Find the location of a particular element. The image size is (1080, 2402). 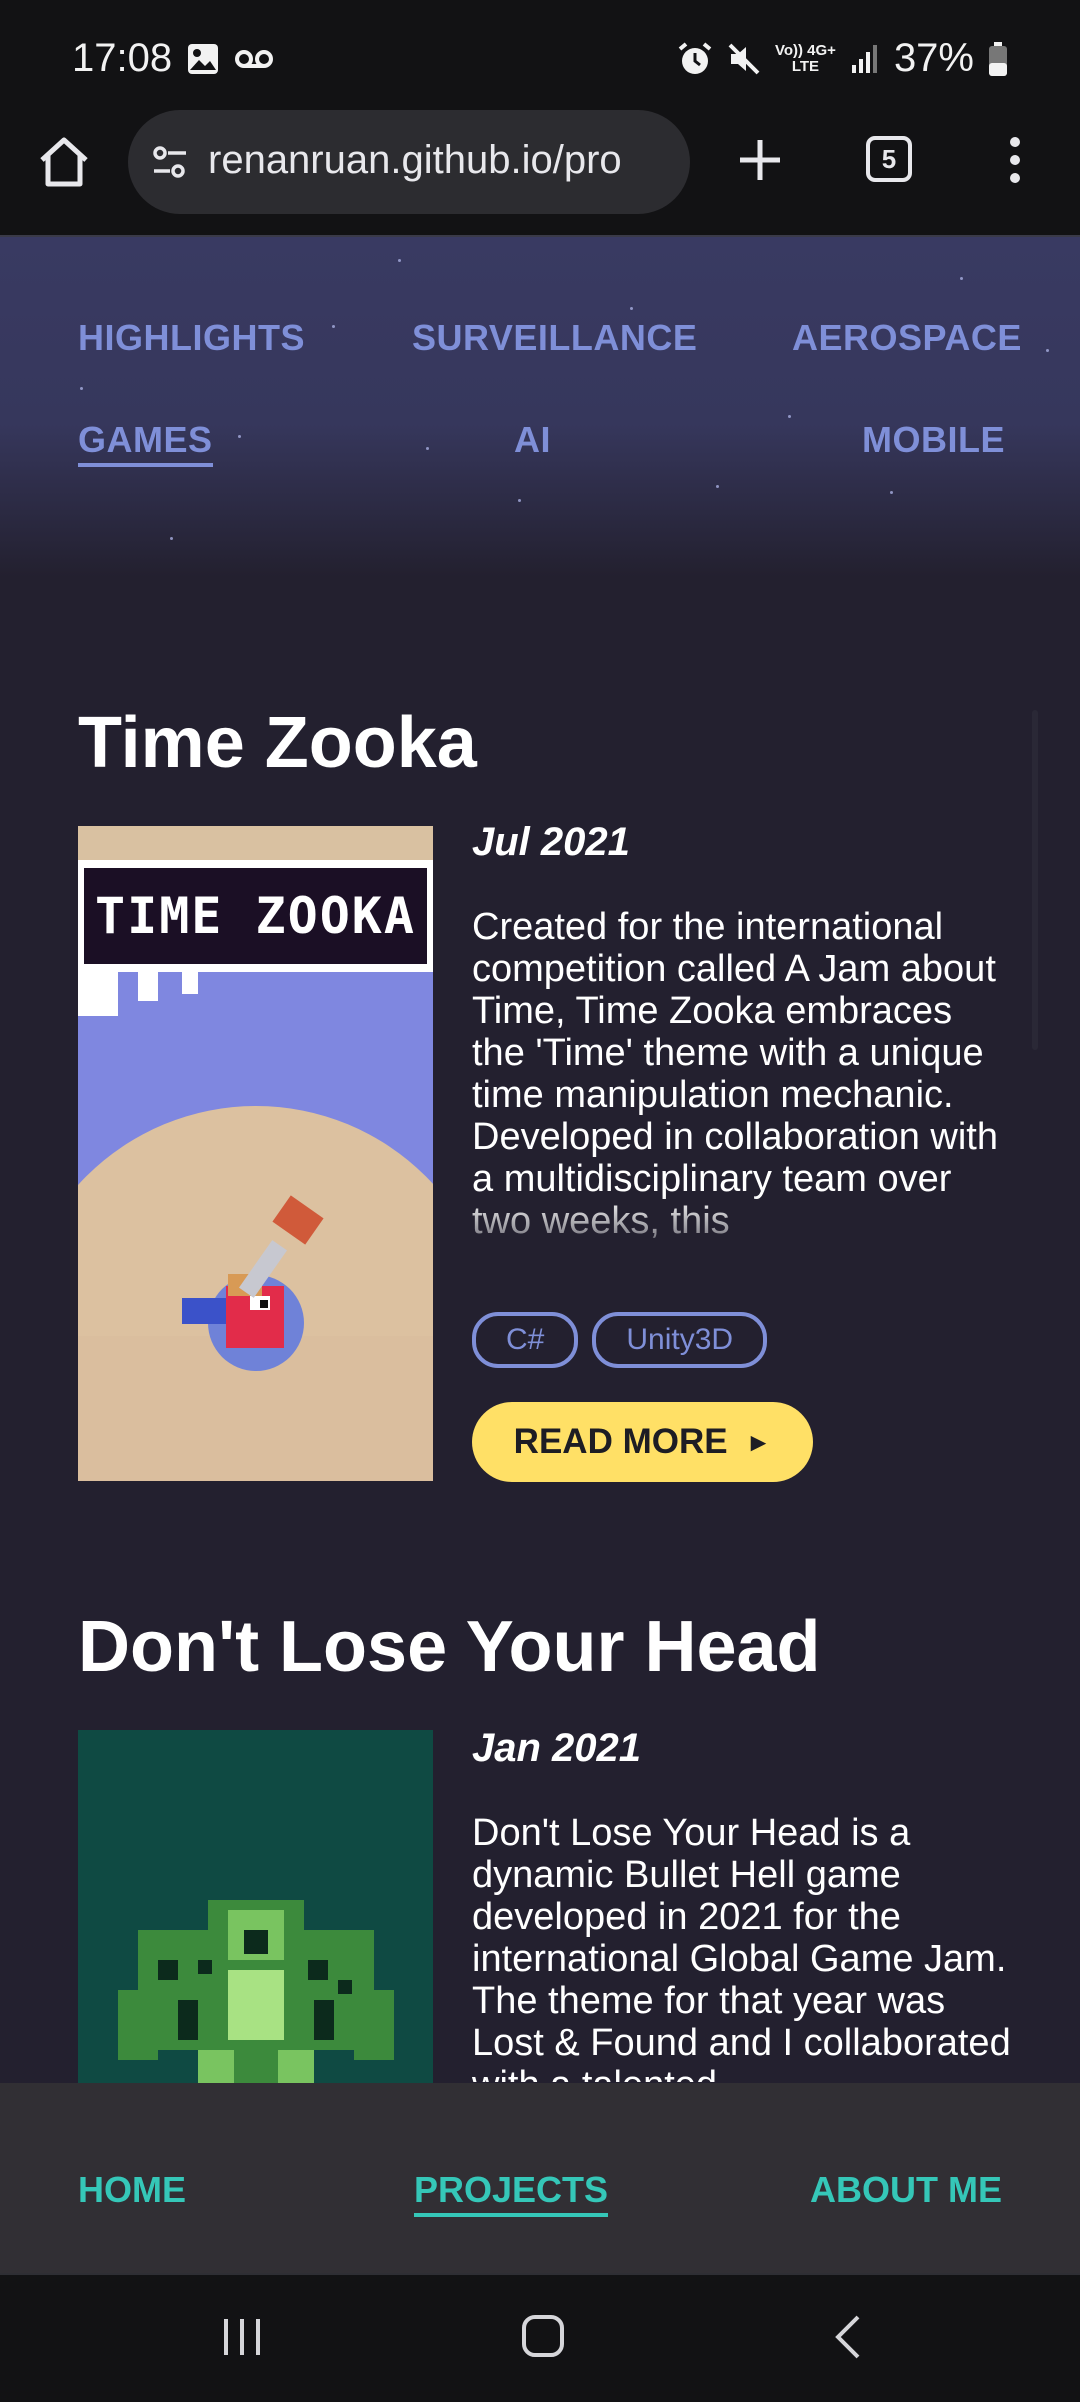

tab-switcher-button: 5 is located at coordinates (889, 159).